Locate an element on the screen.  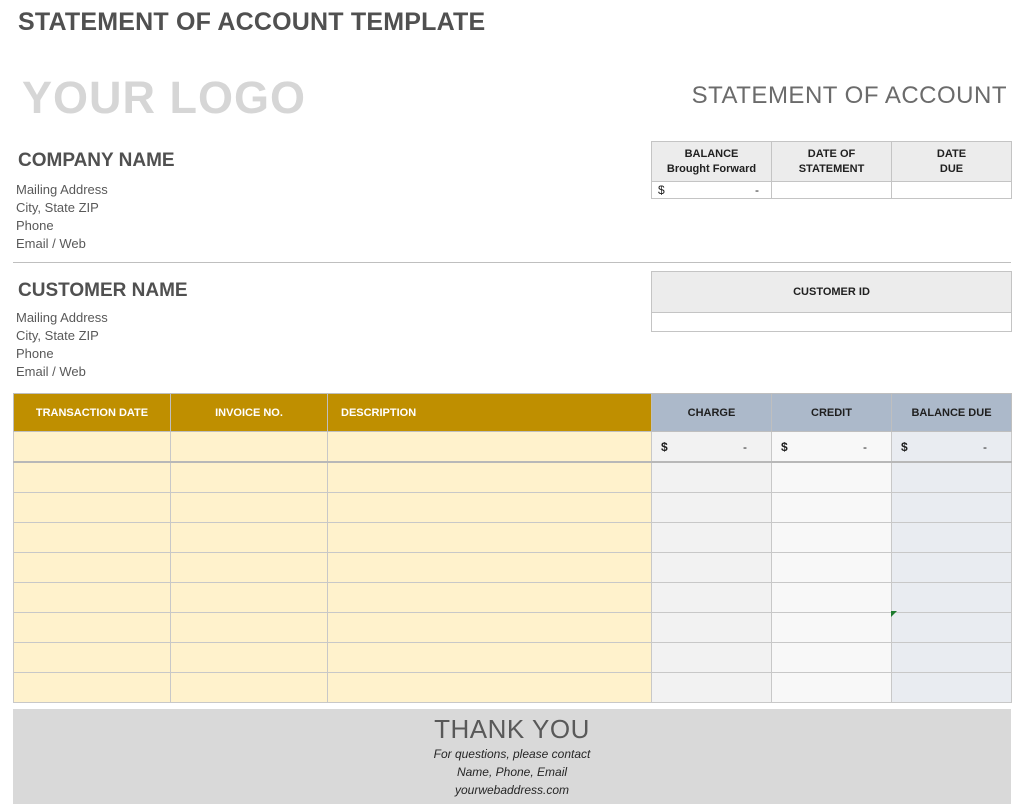
date-due-cell is located at coordinates (951, 190).